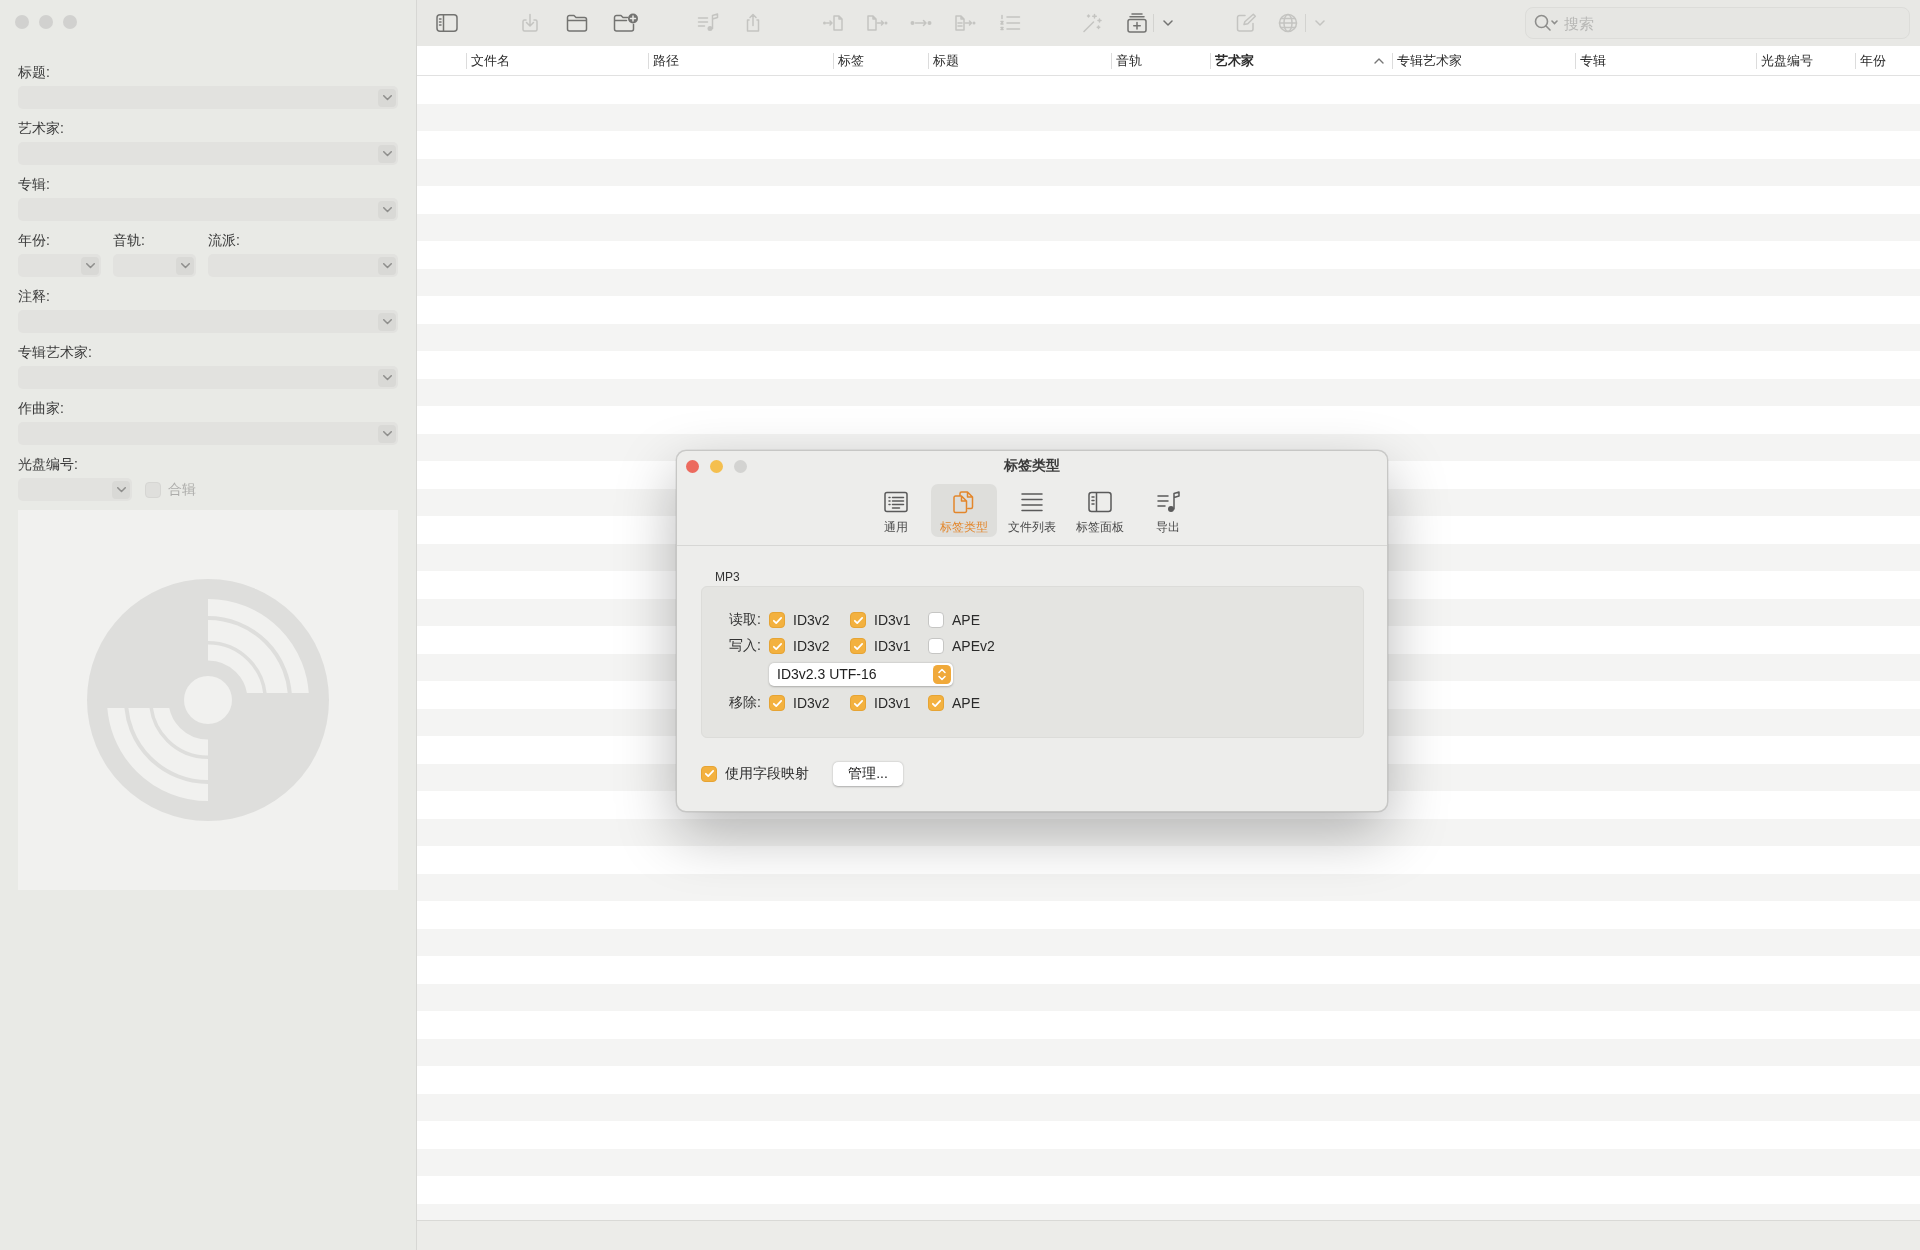 The image size is (1920, 1250). What do you see at coordinates (1032, 502) in the screenshot?
I see `lines-icon` at bounding box center [1032, 502].